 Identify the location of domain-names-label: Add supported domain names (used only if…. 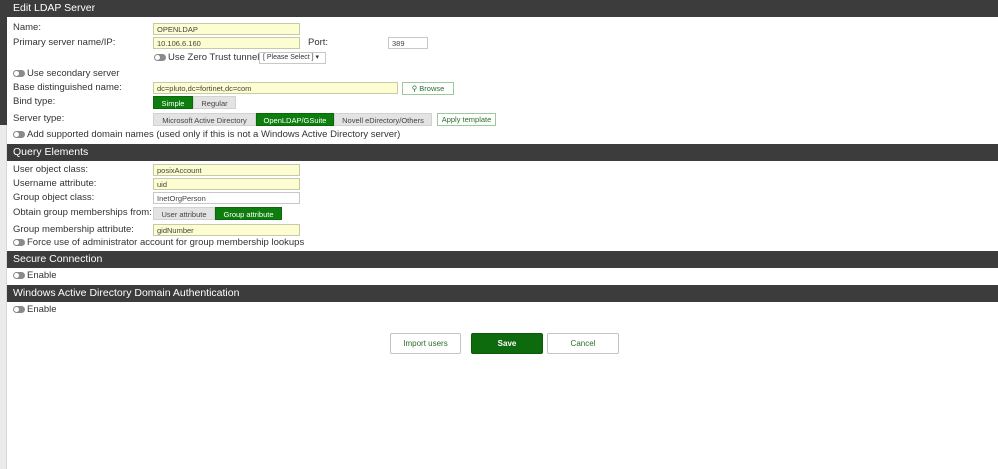
(214, 134).